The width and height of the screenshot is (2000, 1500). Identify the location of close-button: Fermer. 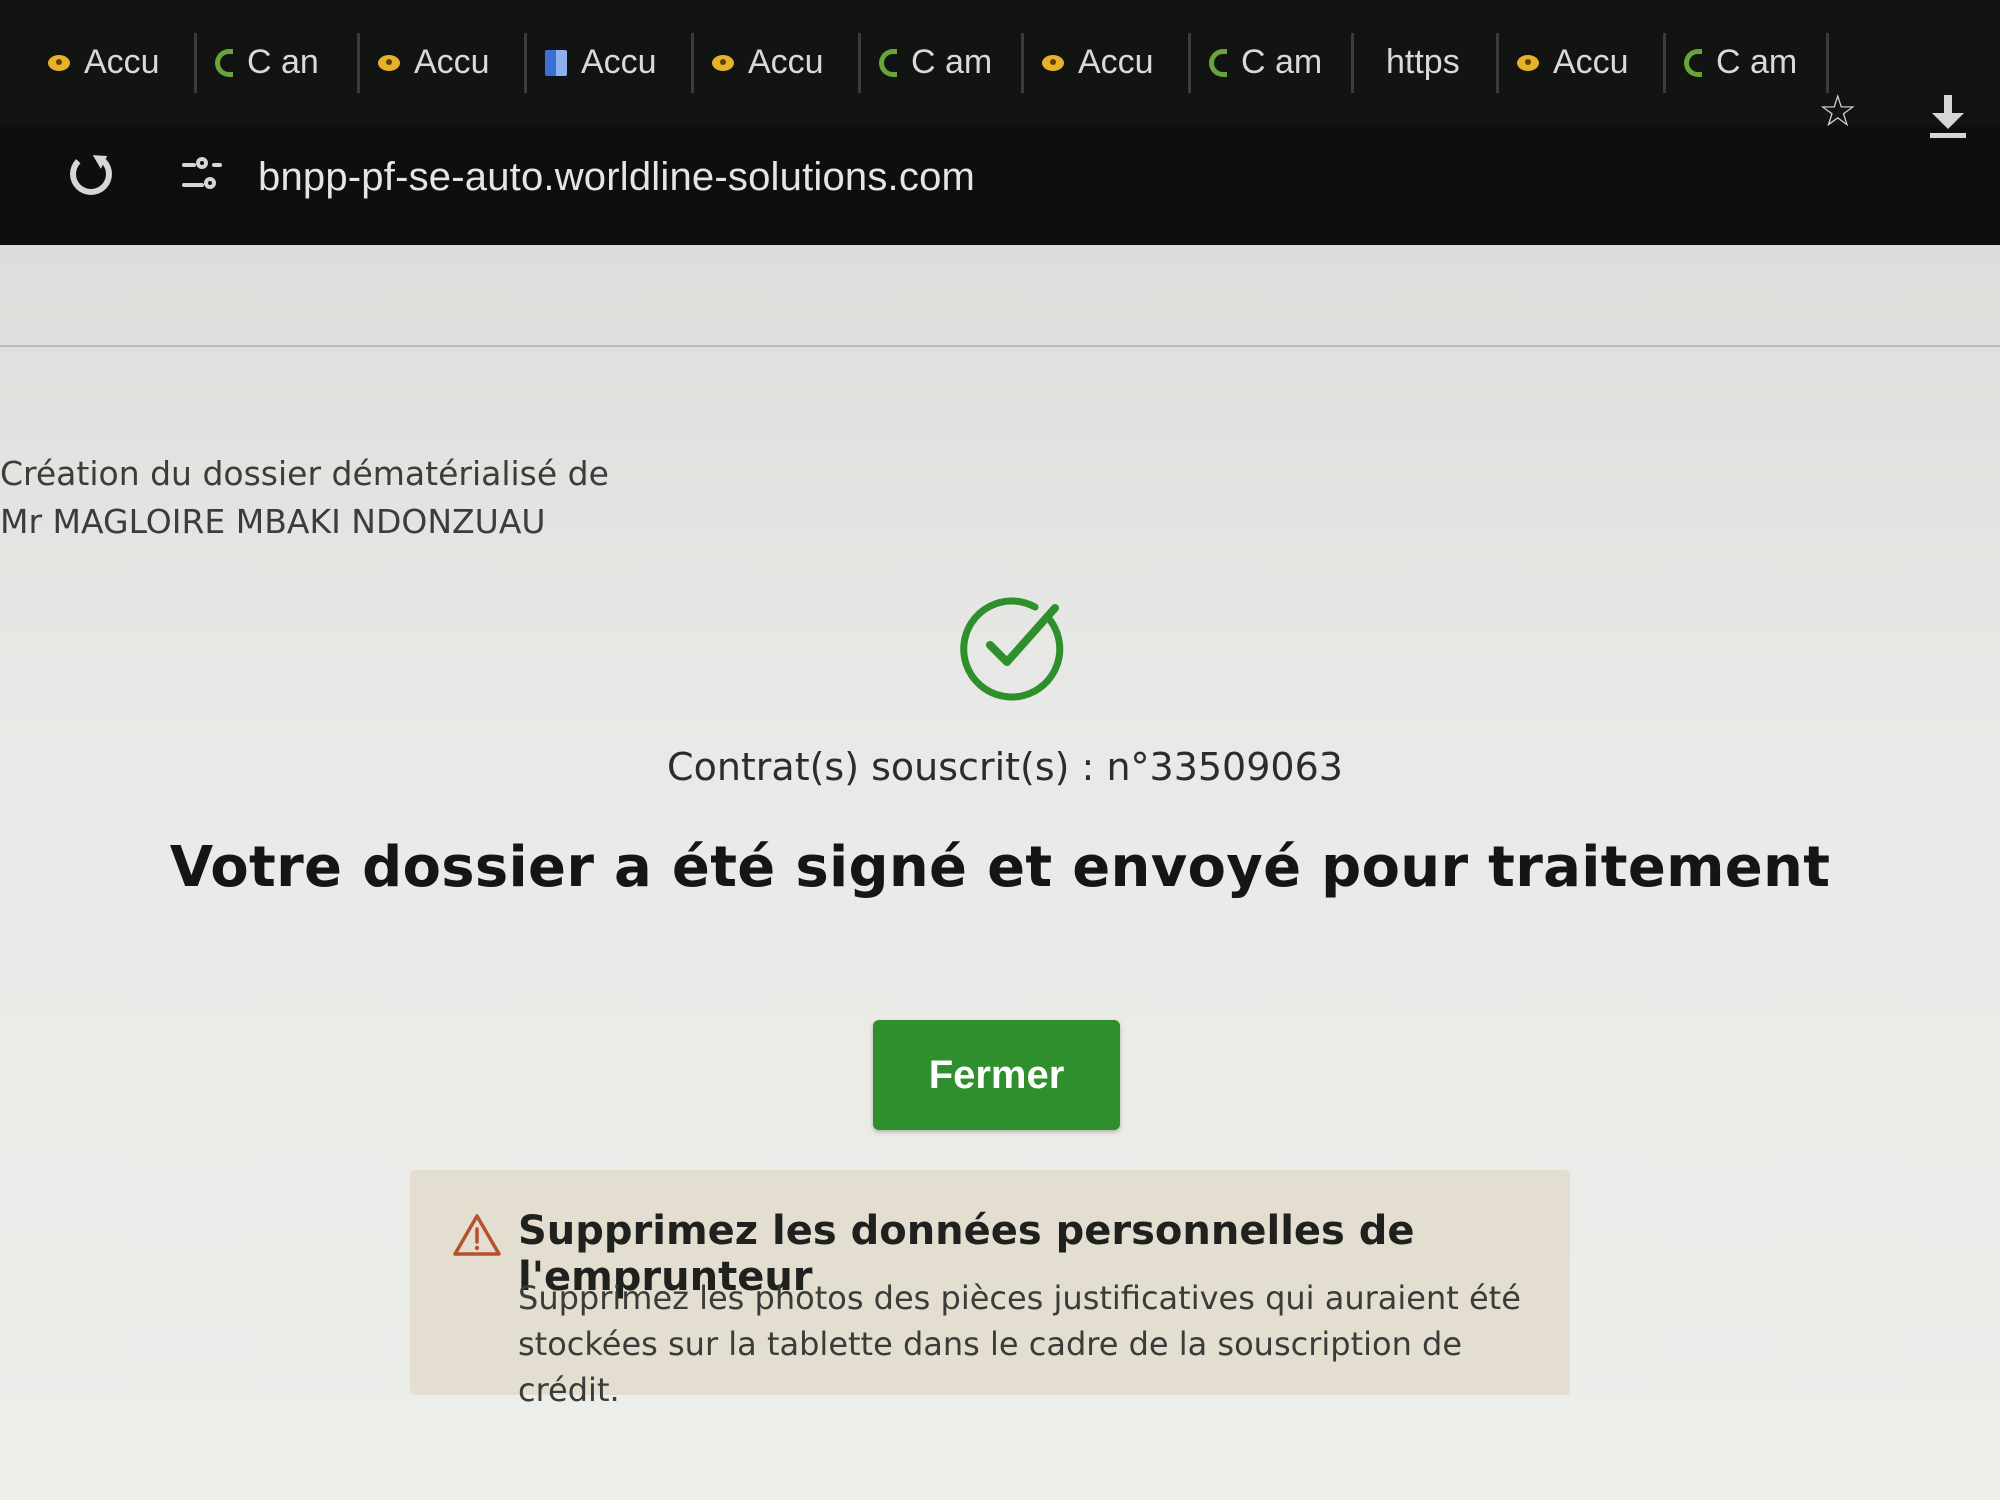
(996, 1075).